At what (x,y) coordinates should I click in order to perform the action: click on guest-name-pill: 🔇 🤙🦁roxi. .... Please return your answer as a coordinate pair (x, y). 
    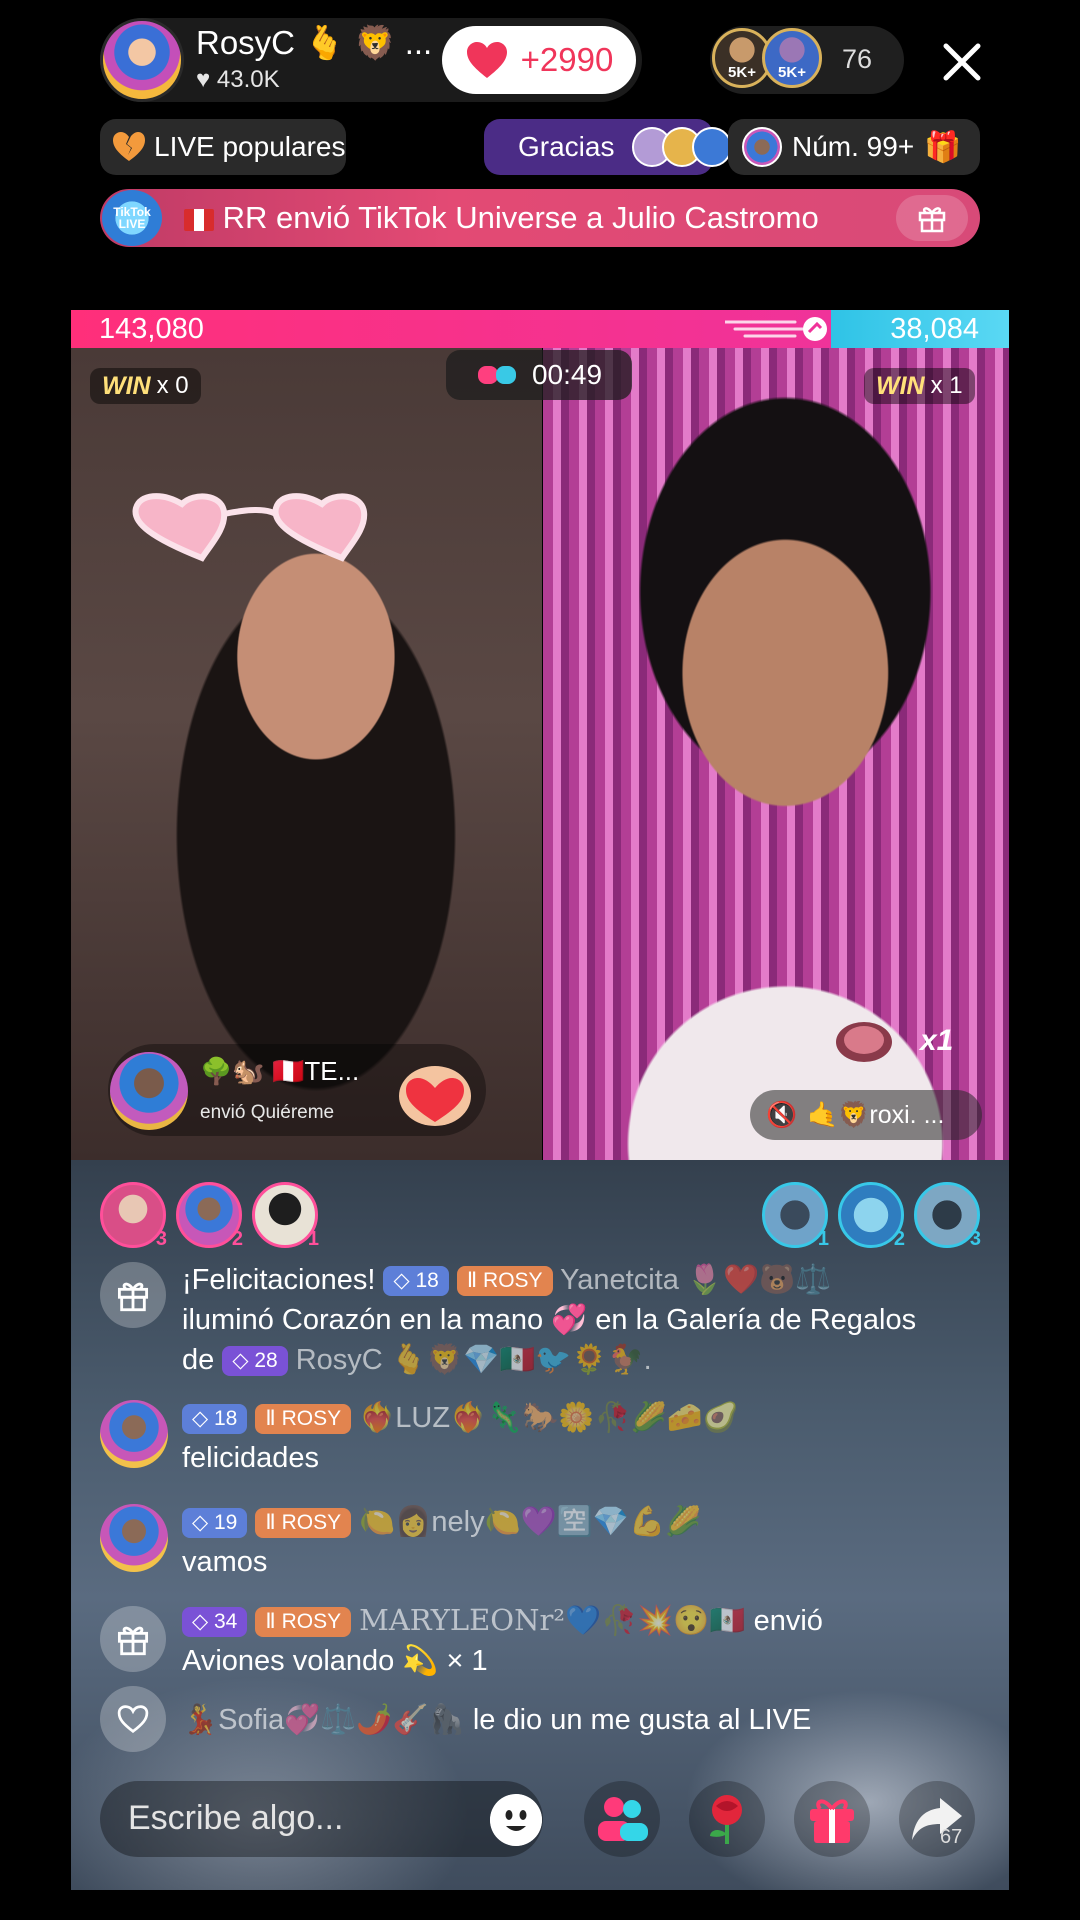
    Looking at the image, I should click on (866, 1115).